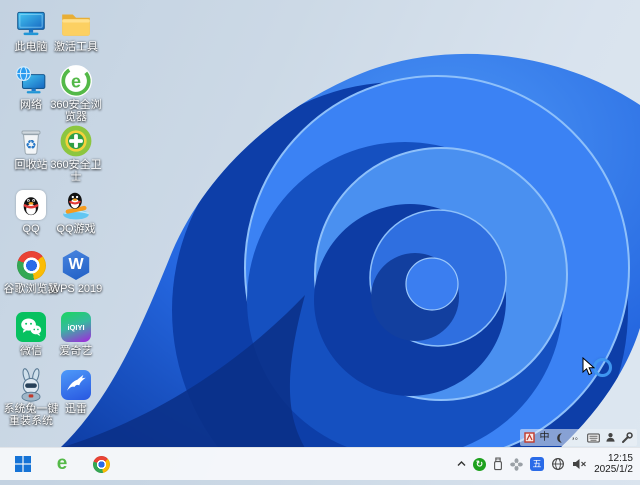  What do you see at coordinates (602, 367) in the screenshot?
I see `touch-indicator-ring` at bounding box center [602, 367].